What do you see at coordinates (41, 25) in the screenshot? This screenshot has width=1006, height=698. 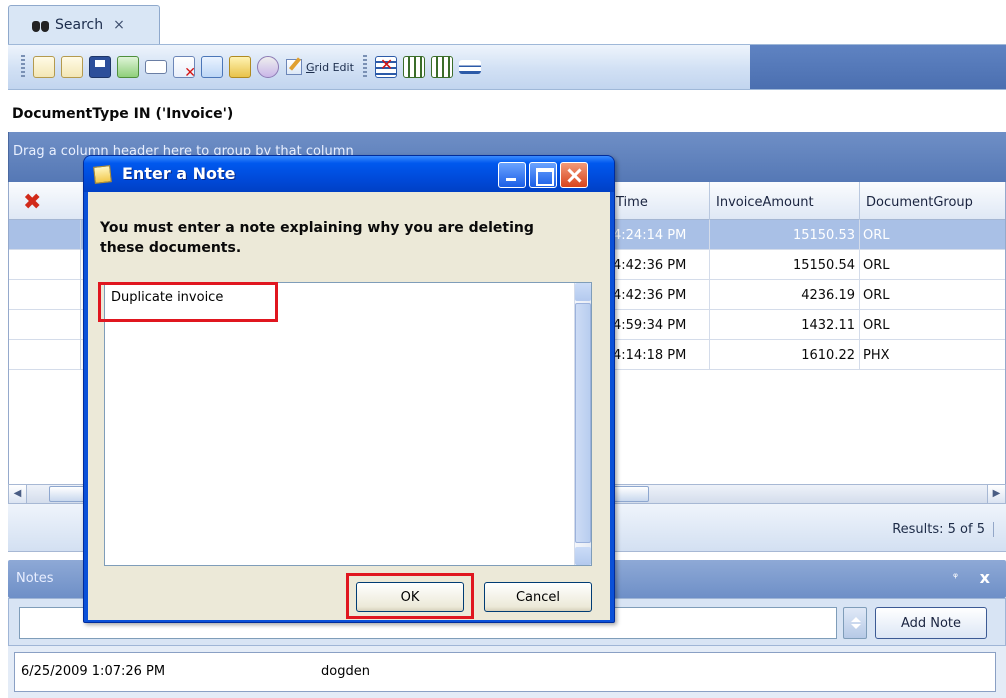 I see `binoculars-icon` at bounding box center [41, 25].